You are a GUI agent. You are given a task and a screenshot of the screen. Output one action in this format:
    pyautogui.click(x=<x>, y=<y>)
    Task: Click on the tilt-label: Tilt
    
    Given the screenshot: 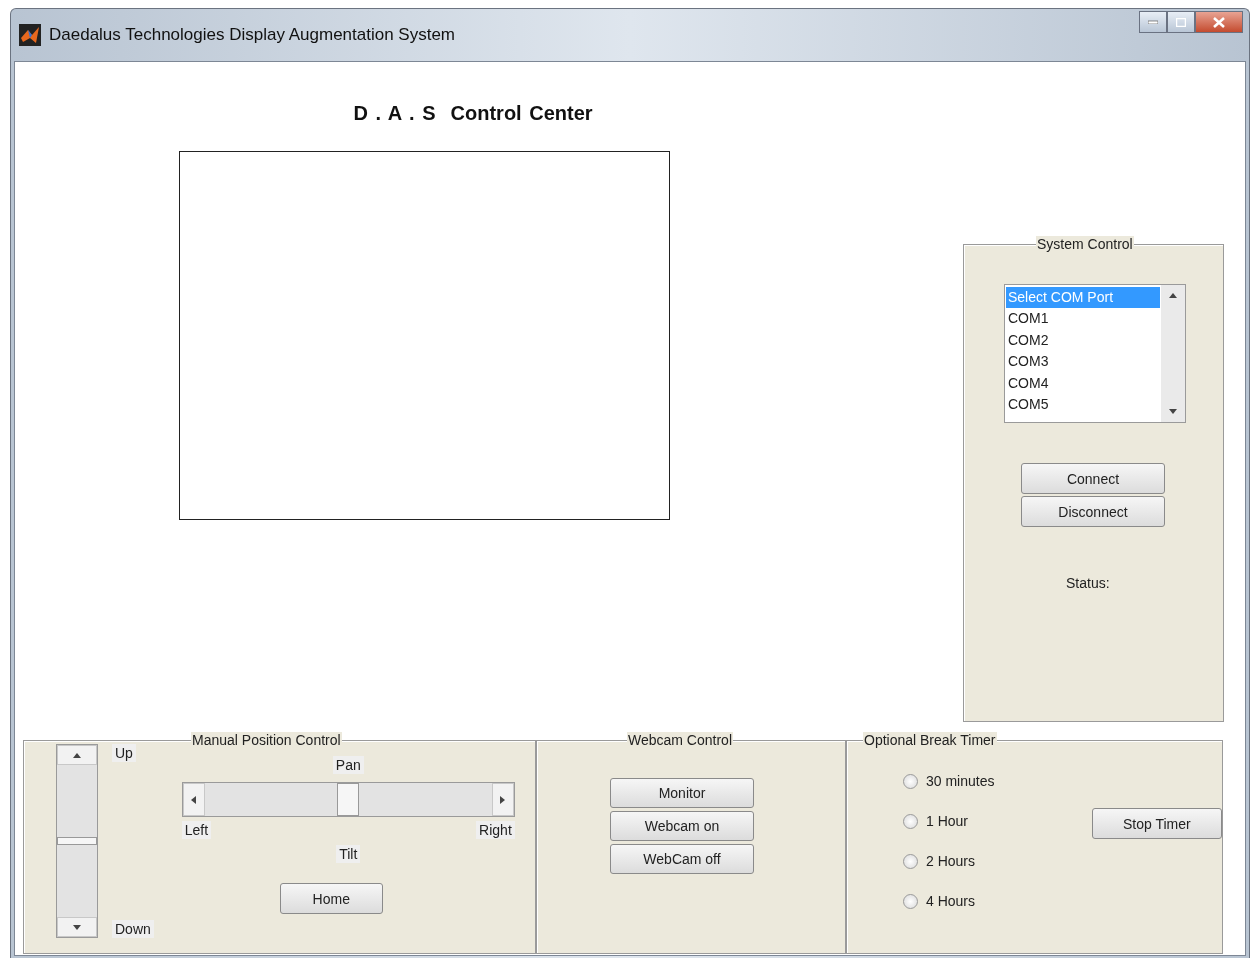 What is the action you would take?
    pyautogui.click(x=348, y=854)
    